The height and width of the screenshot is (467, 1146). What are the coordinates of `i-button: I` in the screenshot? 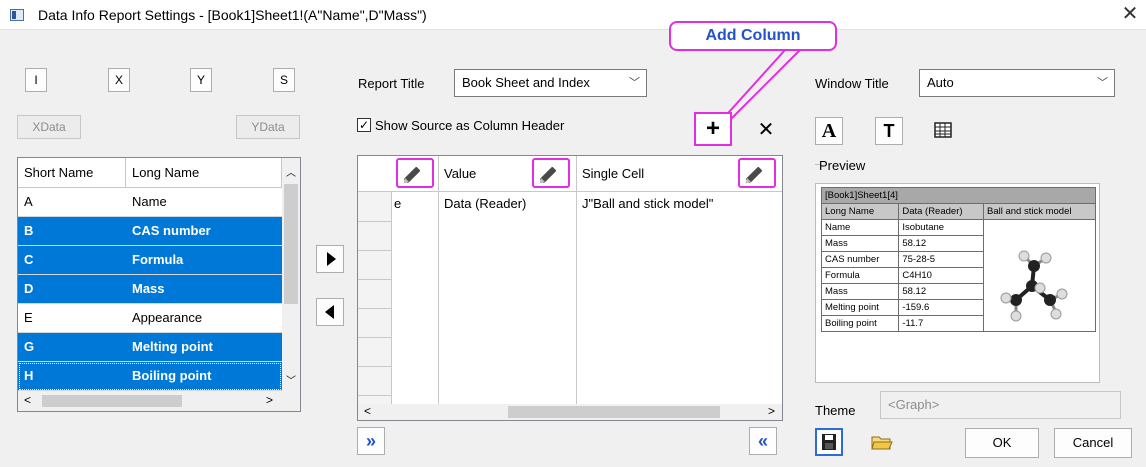 It's located at (36, 80).